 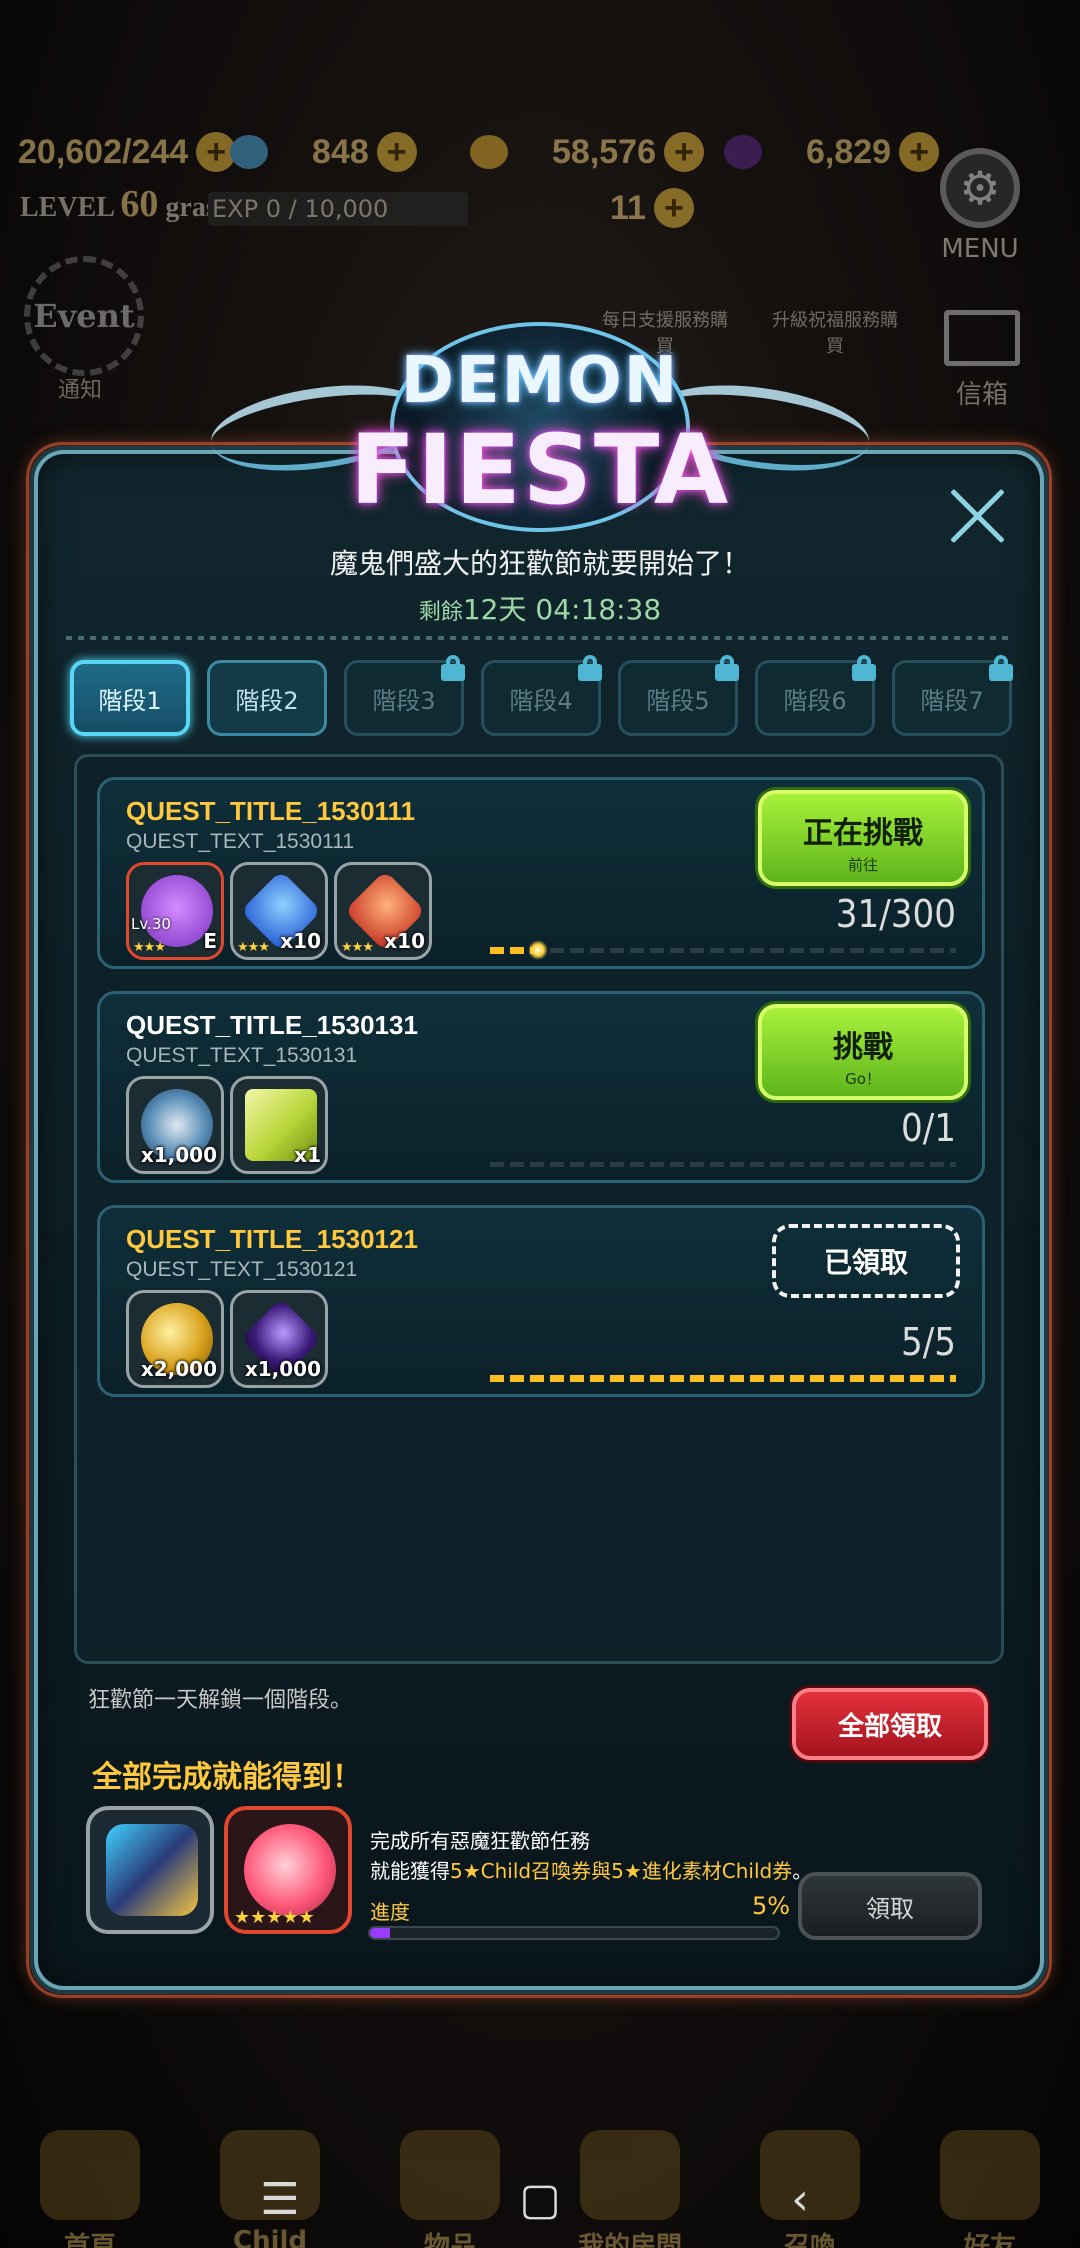 What do you see at coordinates (67, 207) in the screenshot?
I see `level-label: LEVEL` at bounding box center [67, 207].